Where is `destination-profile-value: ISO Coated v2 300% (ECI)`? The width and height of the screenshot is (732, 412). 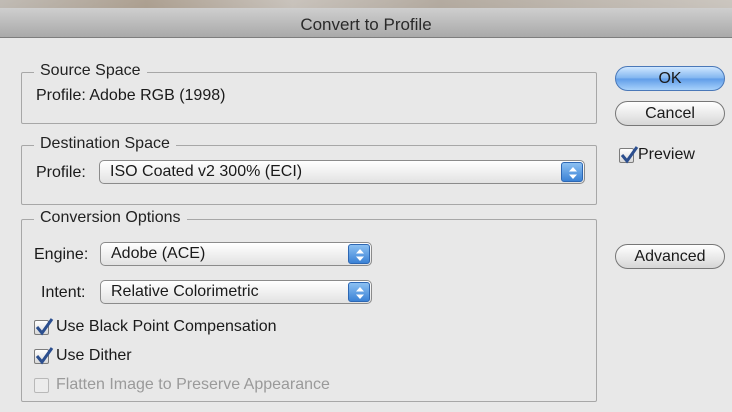 destination-profile-value: ISO Coated v2 300% (ECI) is located at coordinates (206, 171).